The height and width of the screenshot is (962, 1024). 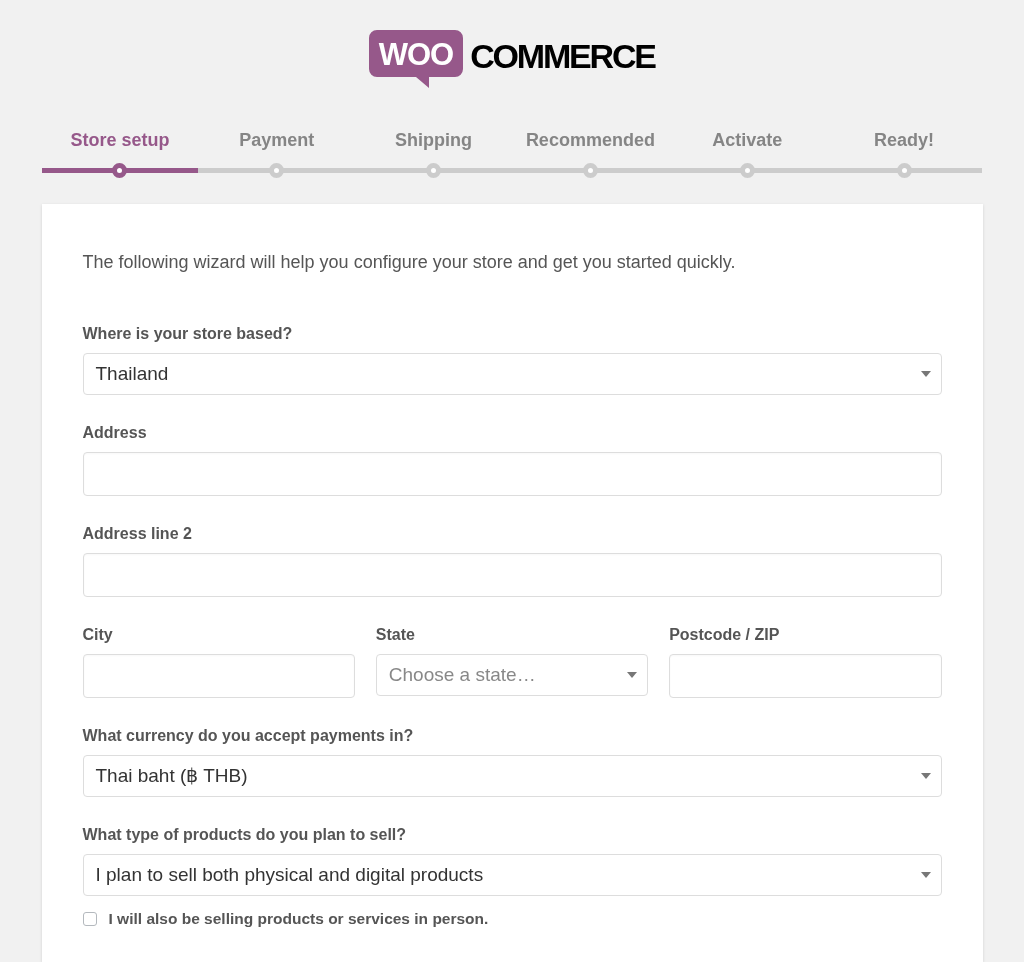 I want to click on logo-wordmark: COMMERCE, so click(x=562, y=56).